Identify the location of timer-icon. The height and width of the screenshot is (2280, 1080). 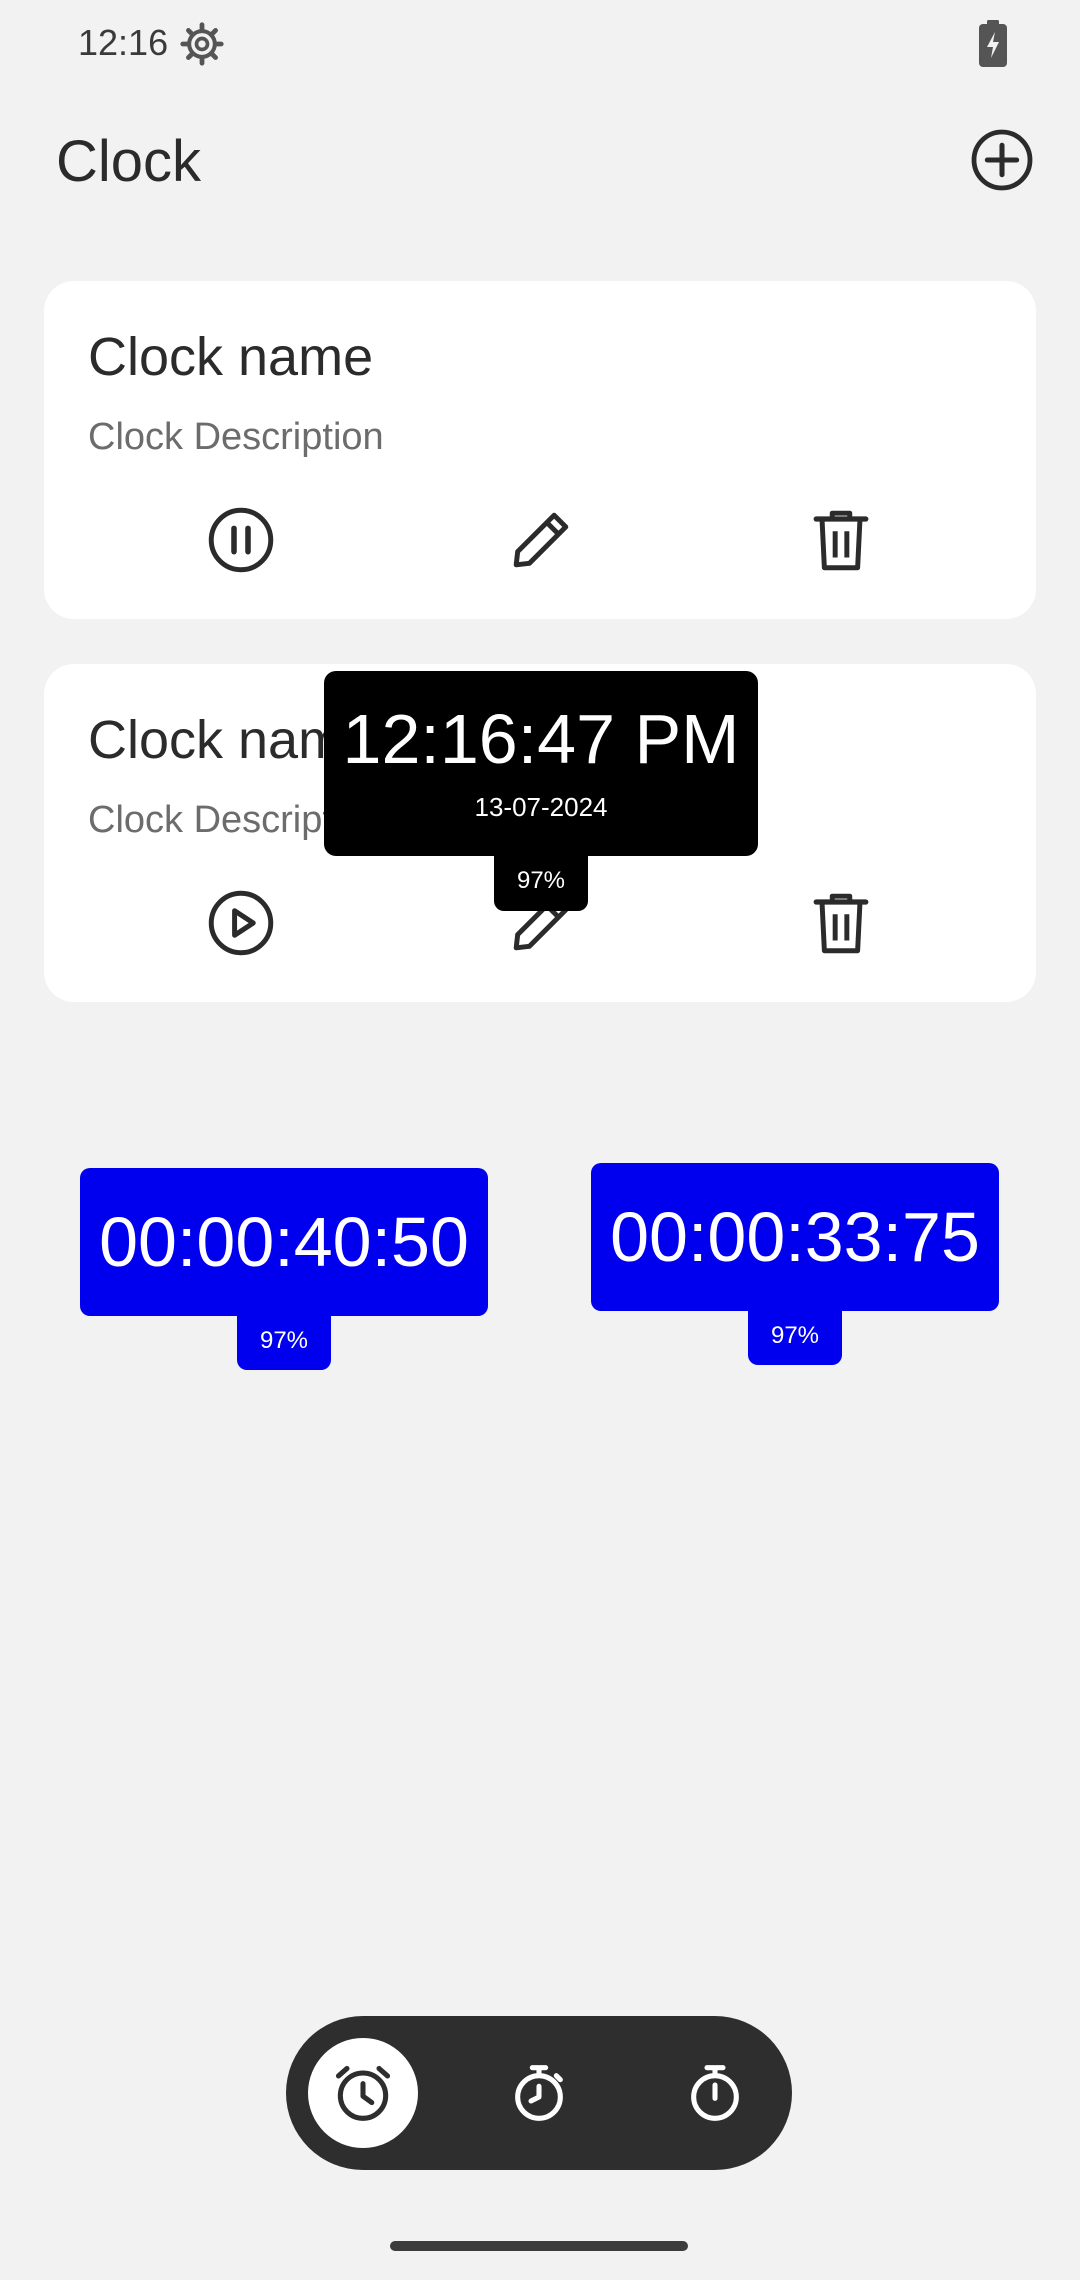
(715, 2093).